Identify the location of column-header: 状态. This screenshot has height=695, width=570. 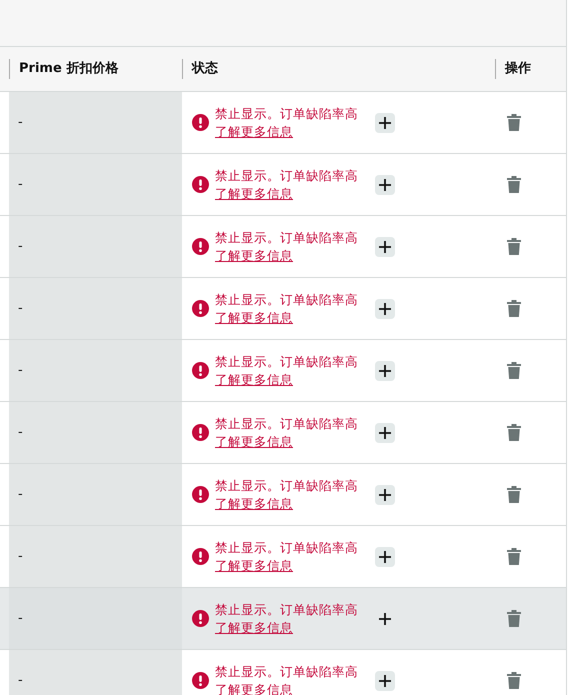
(200, 69).